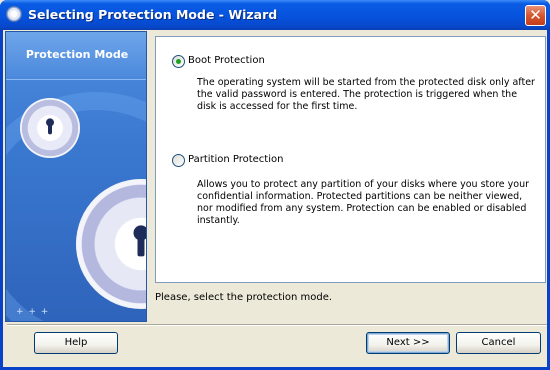  I want to click on close-icon: ✕, so click(535, 15).